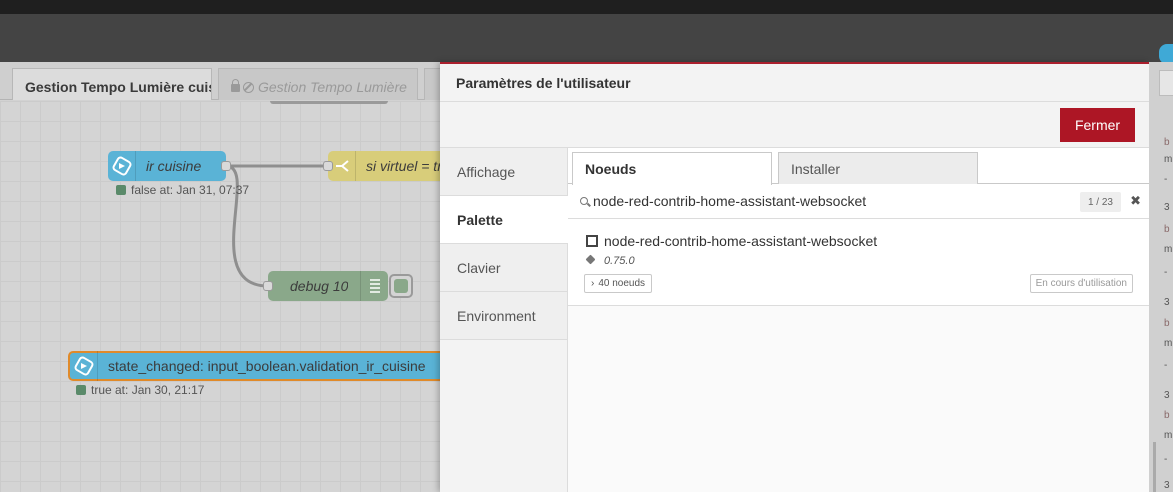 This screenshot has width=1173, height=492. Describe the element at coordinates (504, 220) in the screenshot. I see `nav-item-palette: Palette` at that location.